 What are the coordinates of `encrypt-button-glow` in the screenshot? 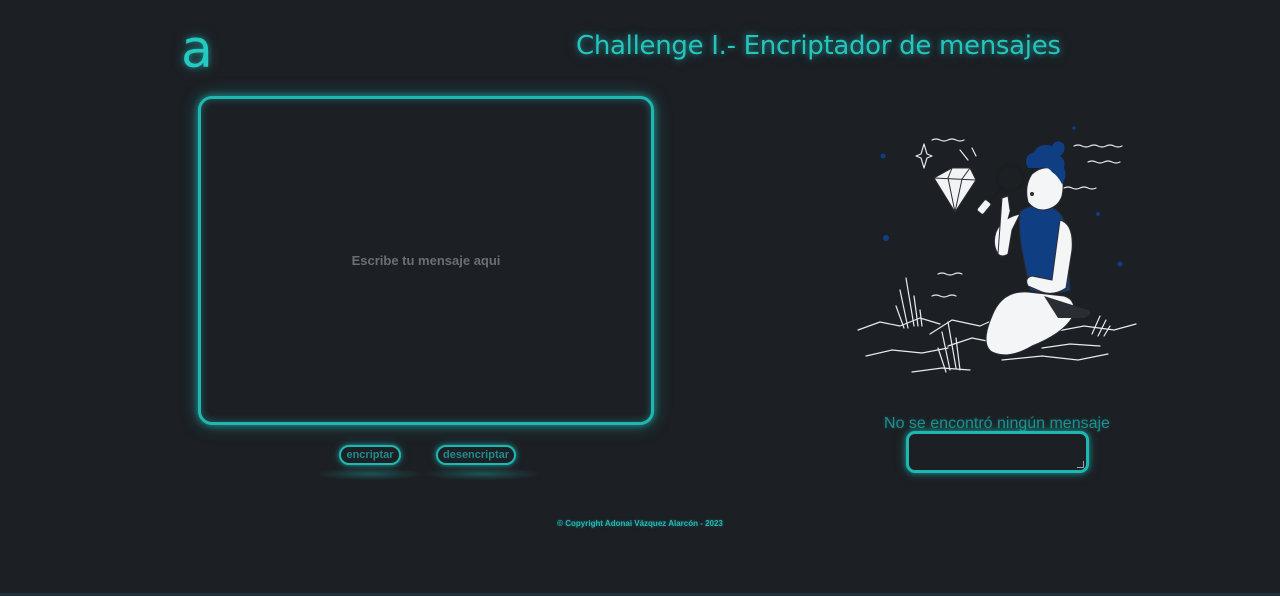 It's located at (370, 474).